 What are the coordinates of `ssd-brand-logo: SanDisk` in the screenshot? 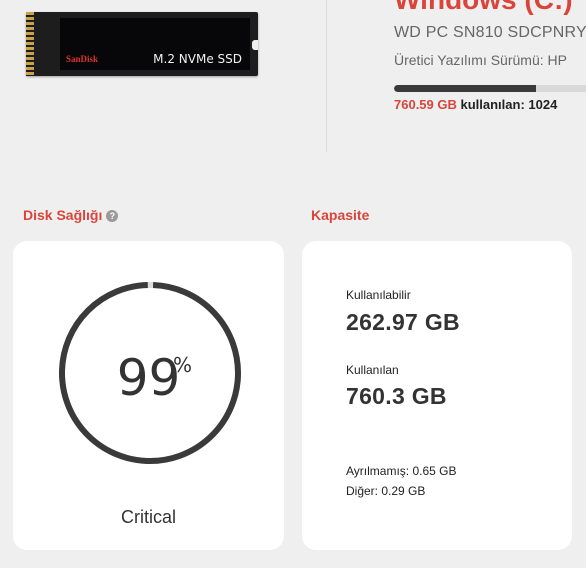 It's located at (82, 59).